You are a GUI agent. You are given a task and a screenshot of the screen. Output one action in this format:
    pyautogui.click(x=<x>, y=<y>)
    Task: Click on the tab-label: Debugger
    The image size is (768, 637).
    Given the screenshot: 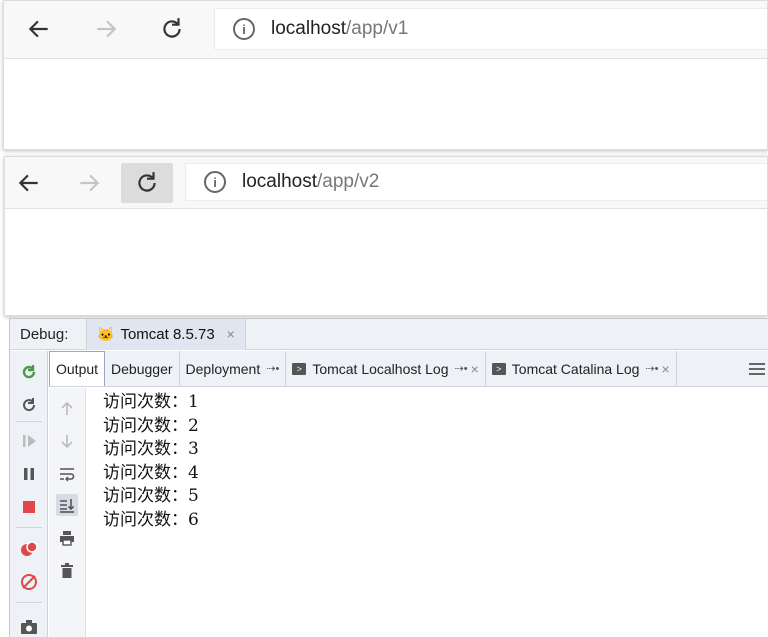 What is the action you would take?
    pyautogui.click(x=142, y=368)
    